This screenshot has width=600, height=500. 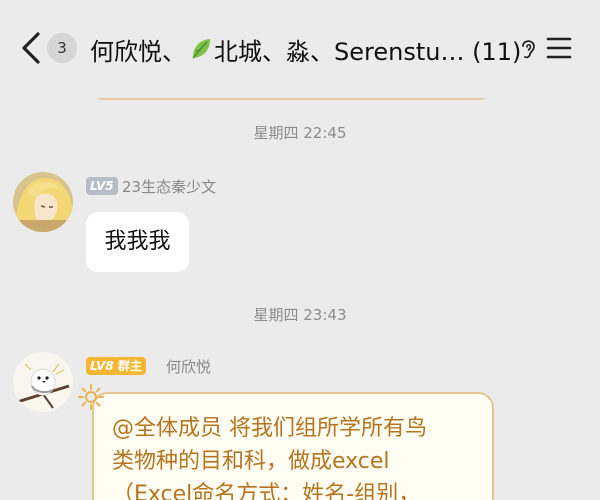 I want to click on message-bubble: 我我我, so click(x=137, y=242).